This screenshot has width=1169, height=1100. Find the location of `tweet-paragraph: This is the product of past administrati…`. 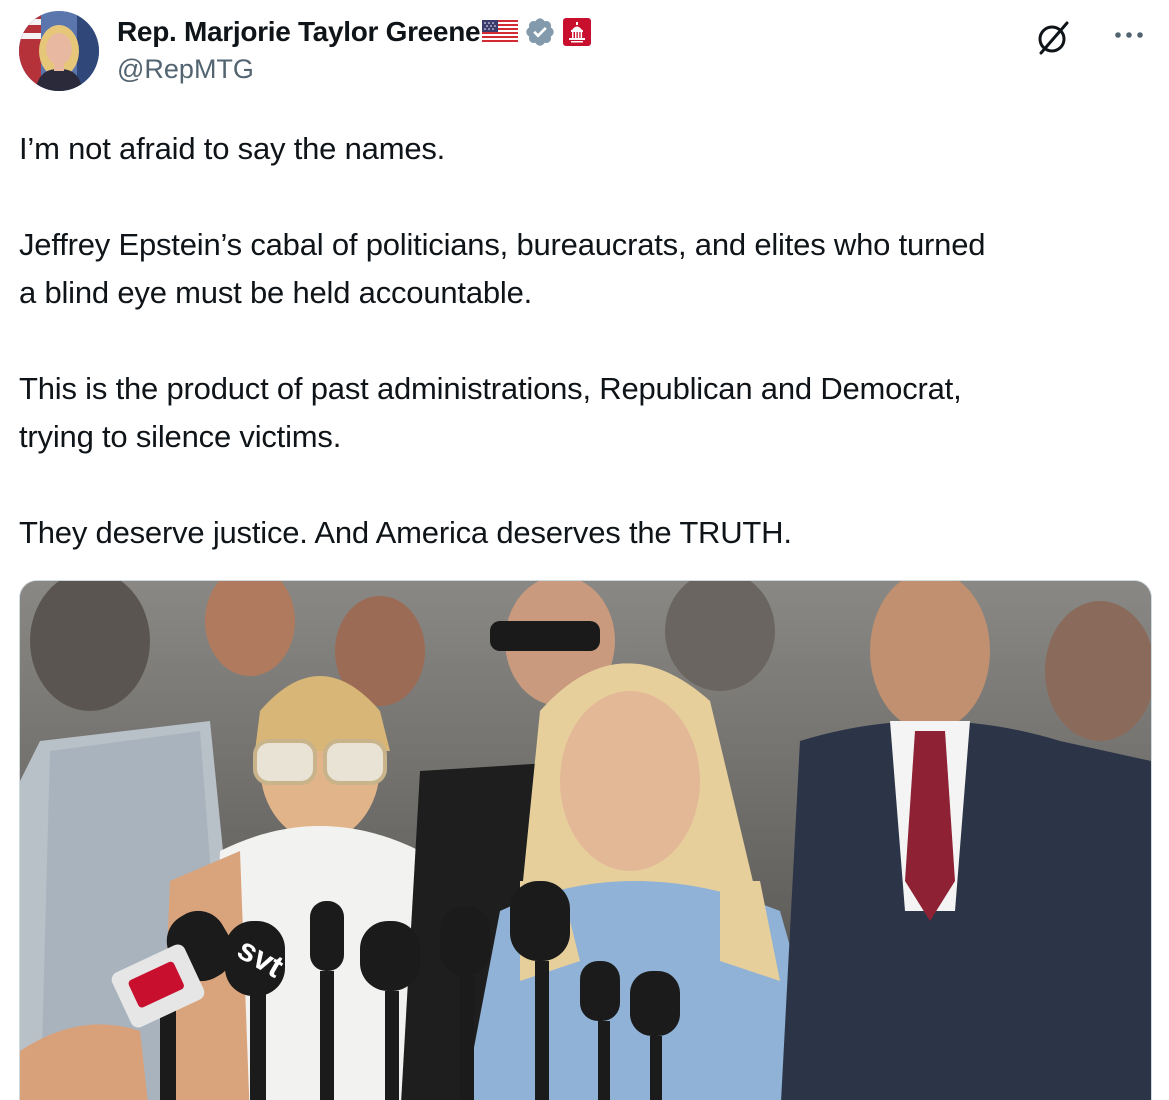

tweet-paragraph: This is the product of past administrati… is located at coordinates (584, 413).